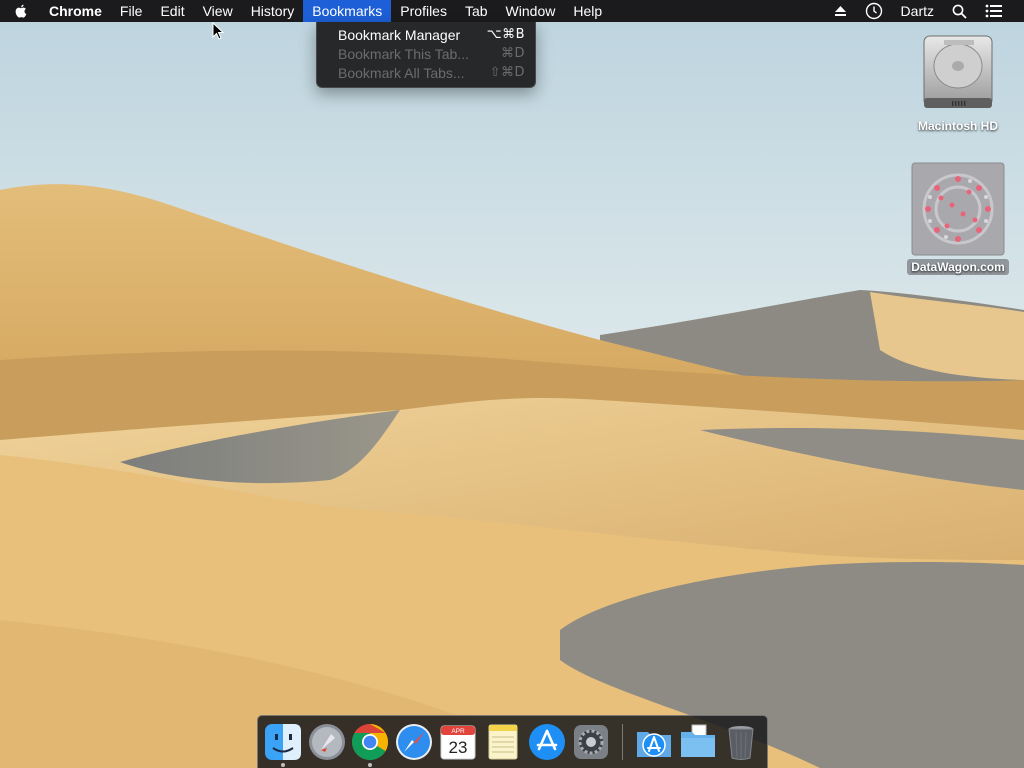 This screenshot has width=1024, height=768. I want to click on dock-separator, so click(622, 742).